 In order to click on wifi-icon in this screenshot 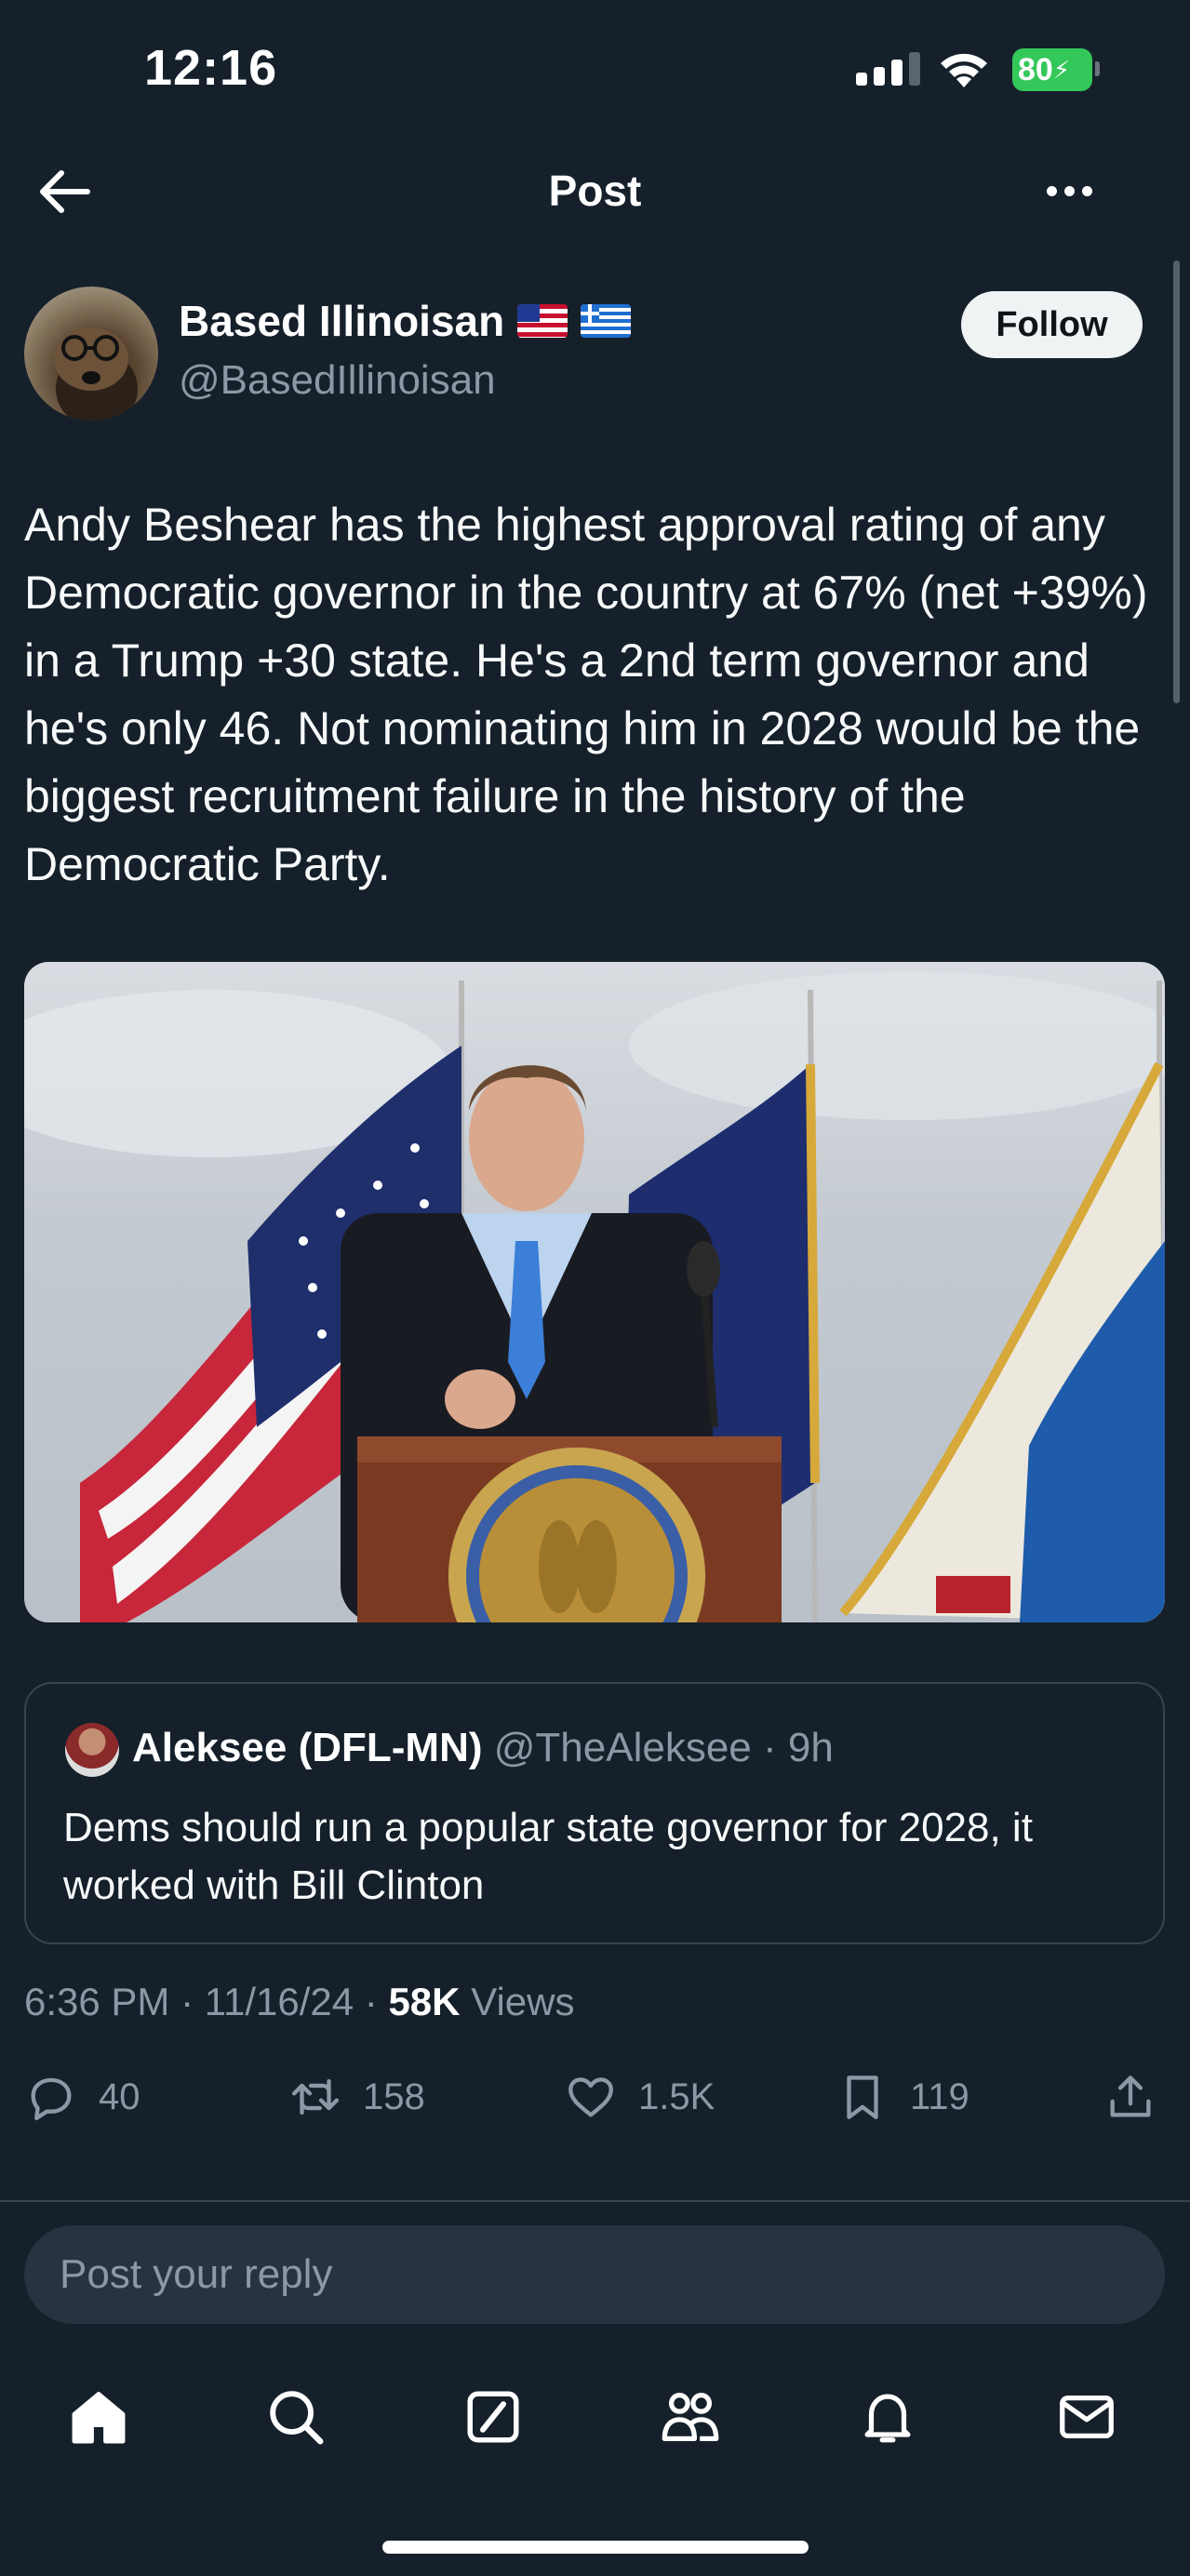, I will do `click(964, 70)`.